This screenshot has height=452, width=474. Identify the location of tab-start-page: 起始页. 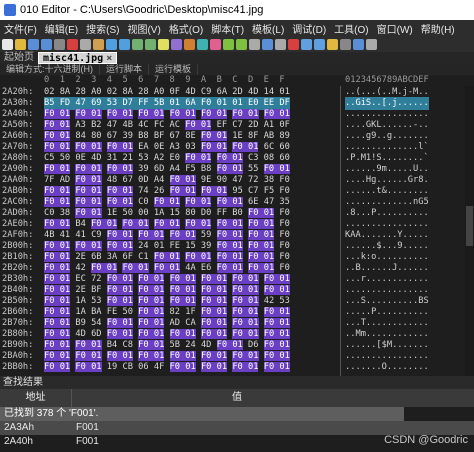
(19, 58).